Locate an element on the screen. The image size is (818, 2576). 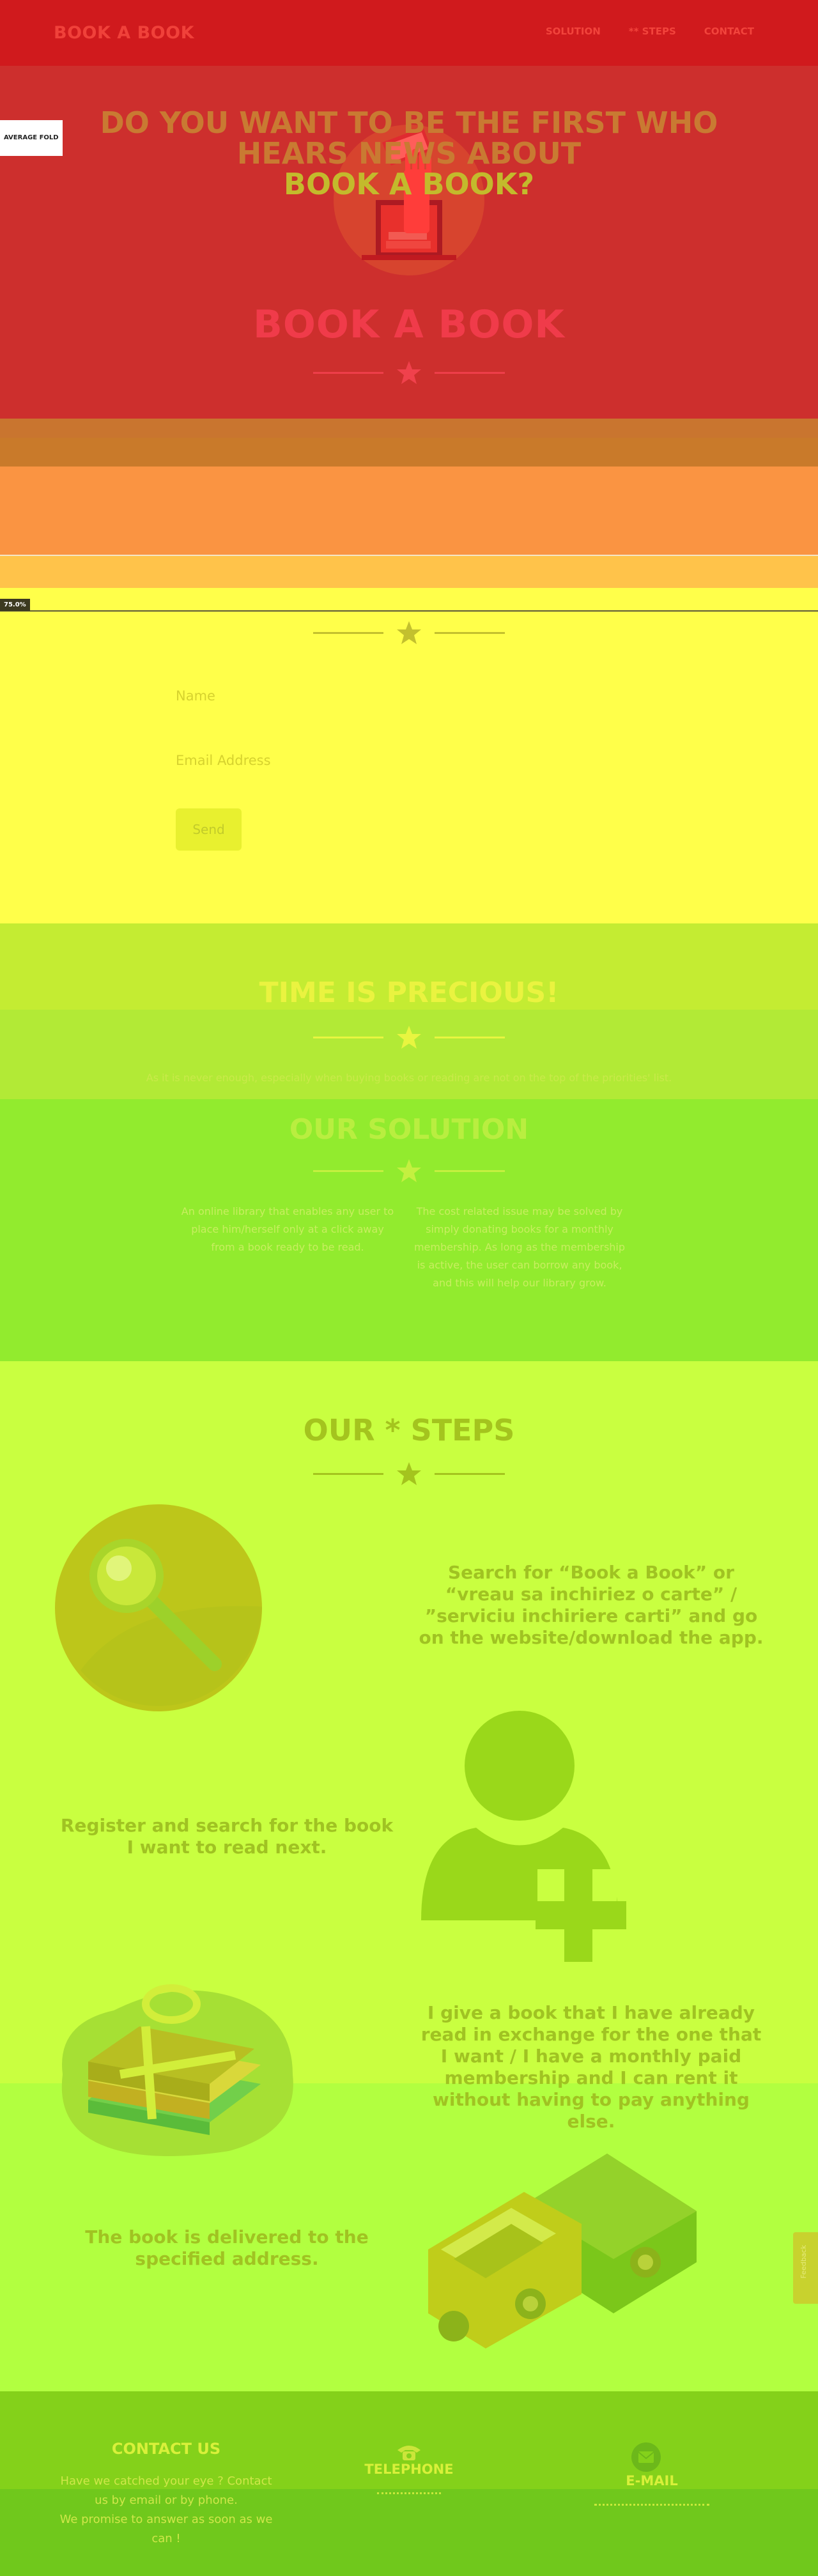
delivery-truck-icon is located at coordinates (562, 2251).